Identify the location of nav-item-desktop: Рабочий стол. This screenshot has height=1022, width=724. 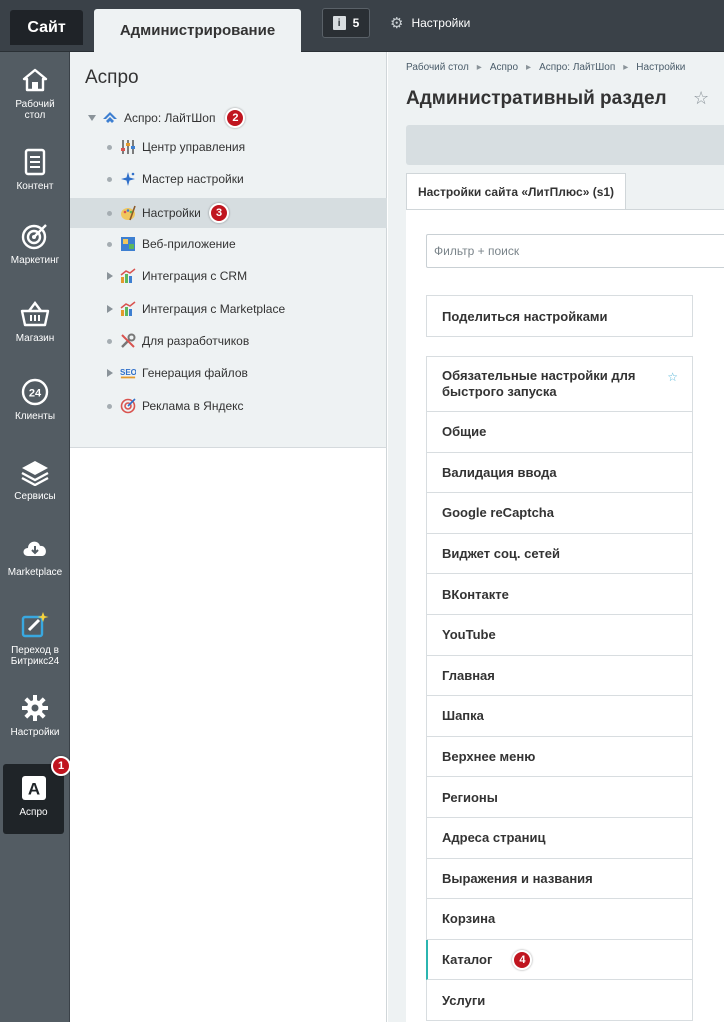
(35, 93).